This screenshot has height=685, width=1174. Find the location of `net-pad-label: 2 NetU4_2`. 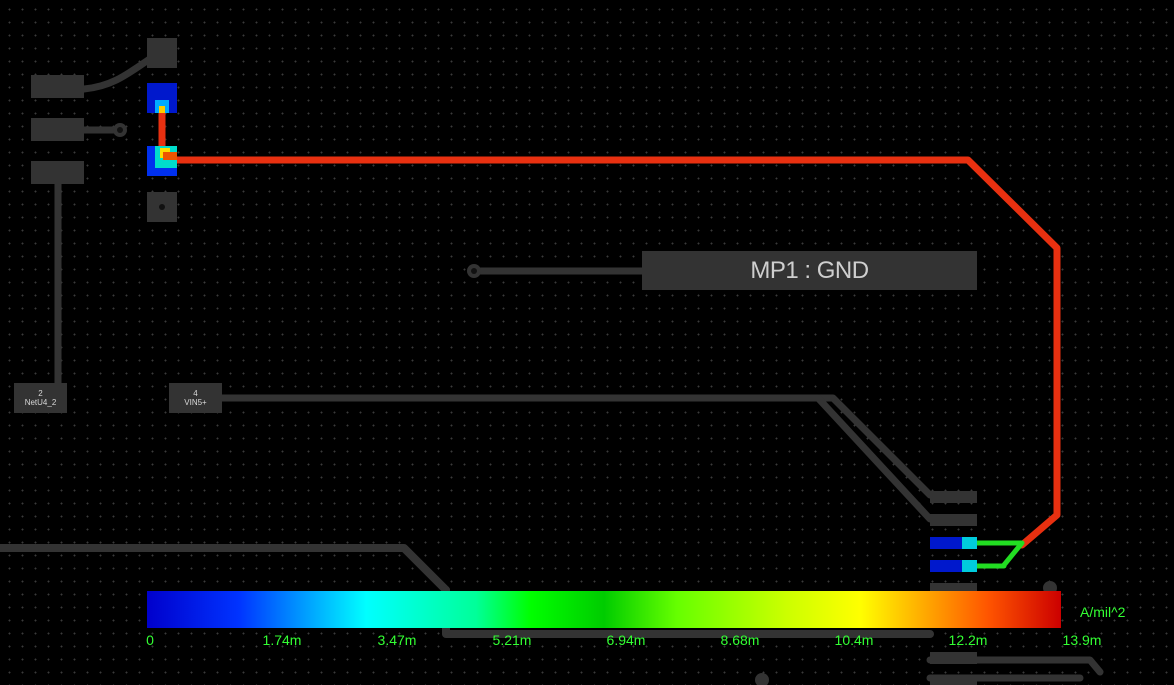

net-pad-label: 2 NetU4_2 is located at coordinates (40, 398).